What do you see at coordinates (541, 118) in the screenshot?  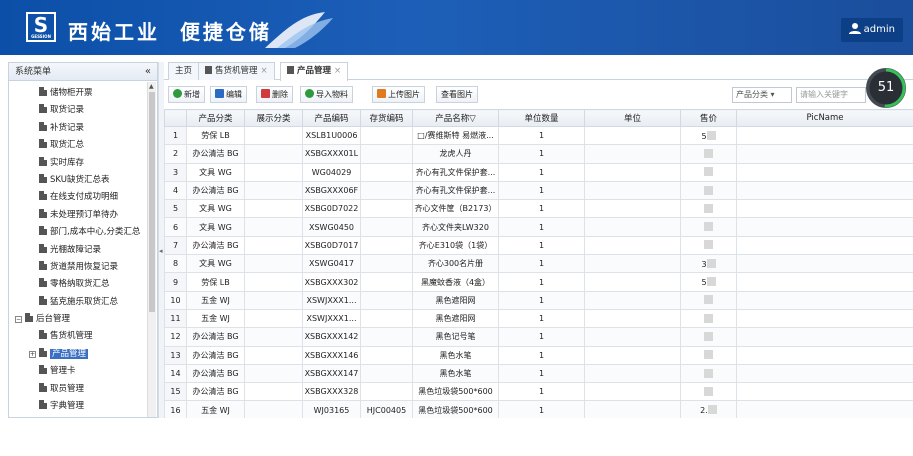 I see `column-header: 单位数量` at bounding box center [541, 118].